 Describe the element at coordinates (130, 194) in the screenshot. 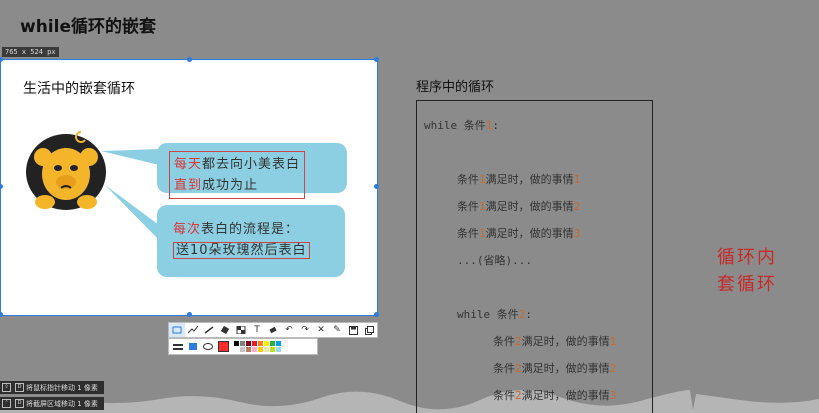

I see `bubble-tails` at that location.